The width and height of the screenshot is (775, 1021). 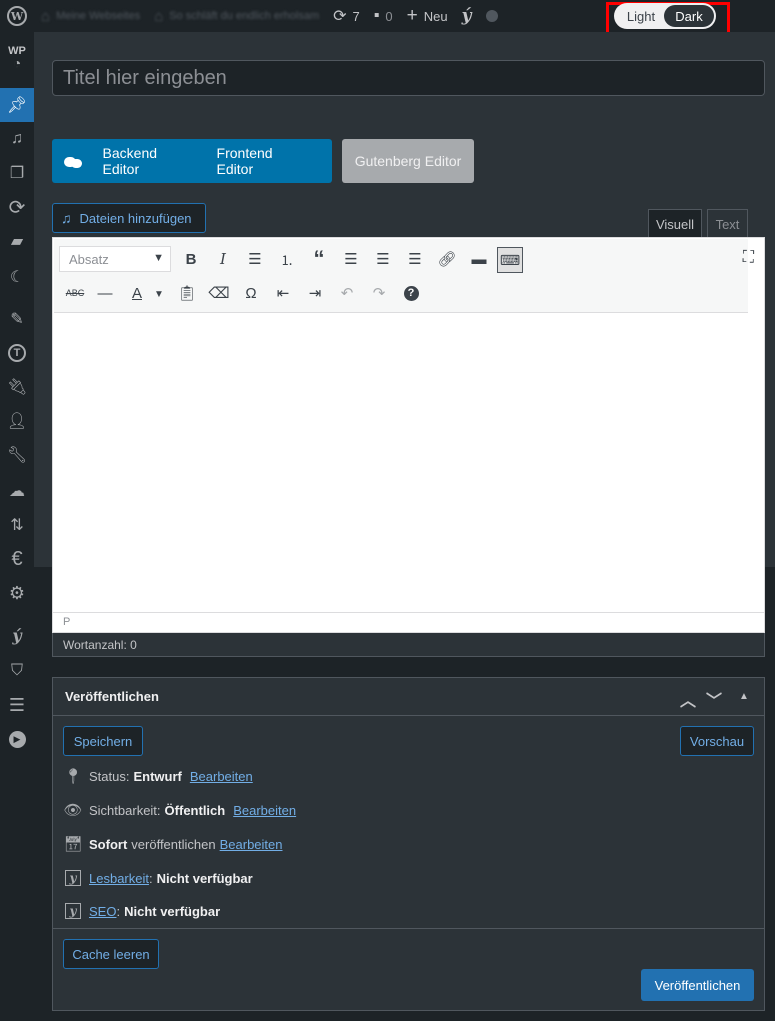 What do you see at coordinates (17, 241) in the screenshot?
I see `sidebar-item-comments: ▰` at bounding box center [17, 241].